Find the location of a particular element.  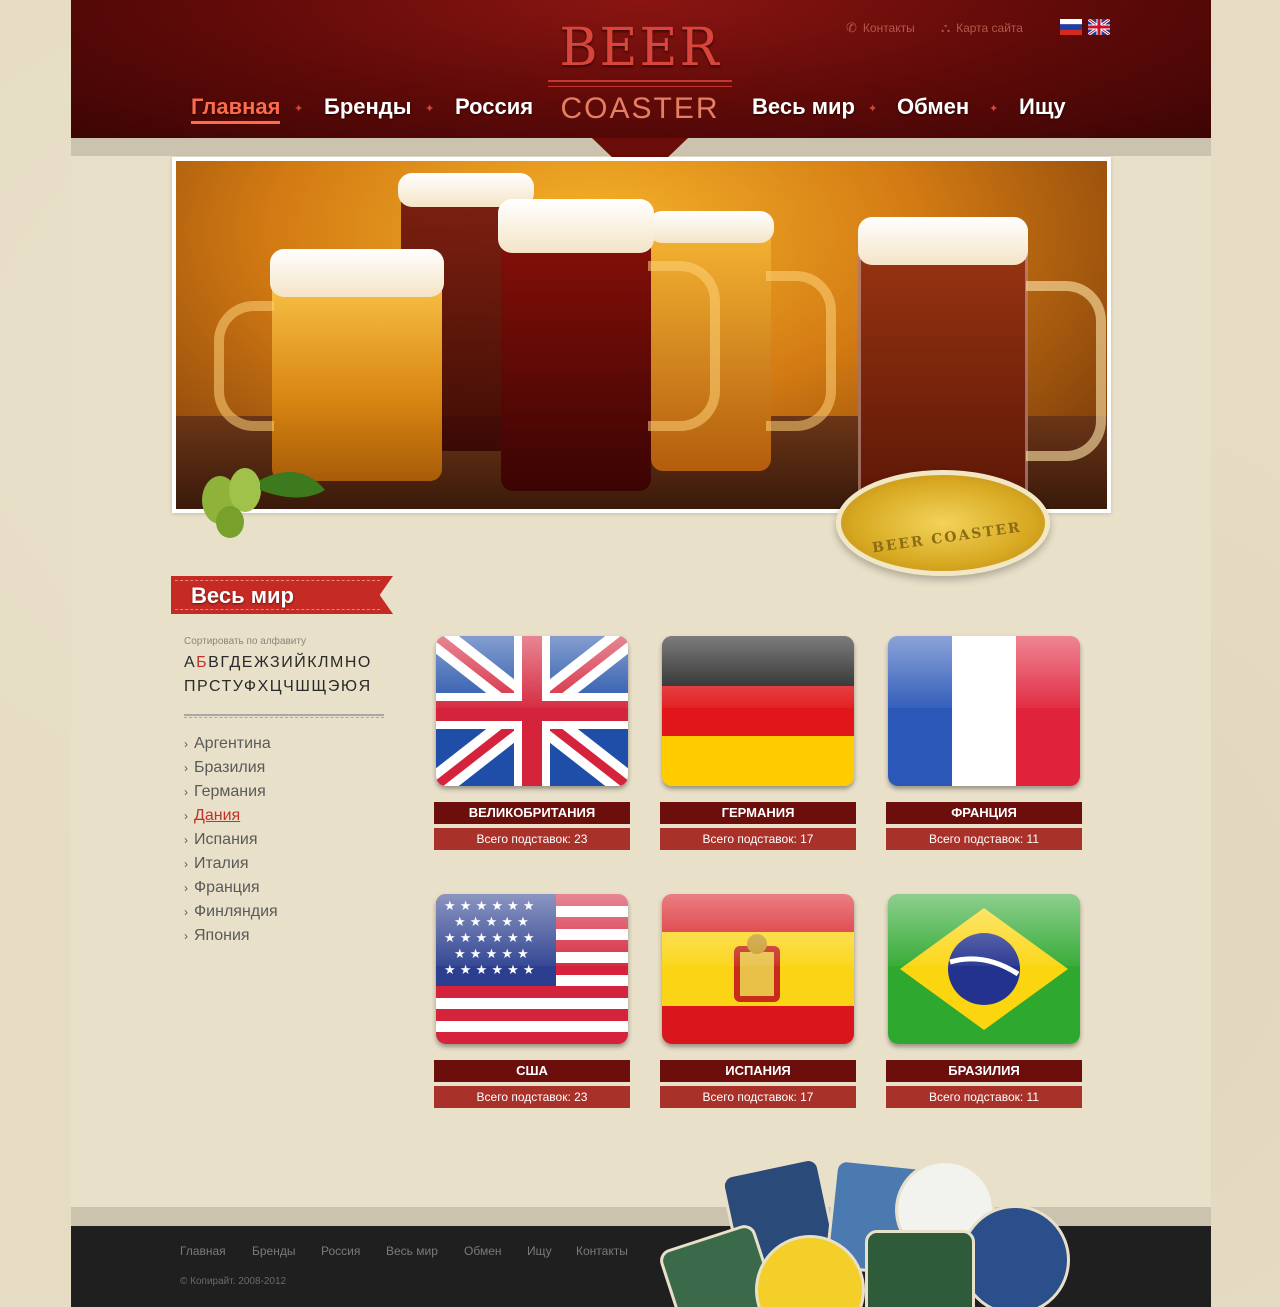

contacts-label: Контакты is located at coordinates (888, 28).